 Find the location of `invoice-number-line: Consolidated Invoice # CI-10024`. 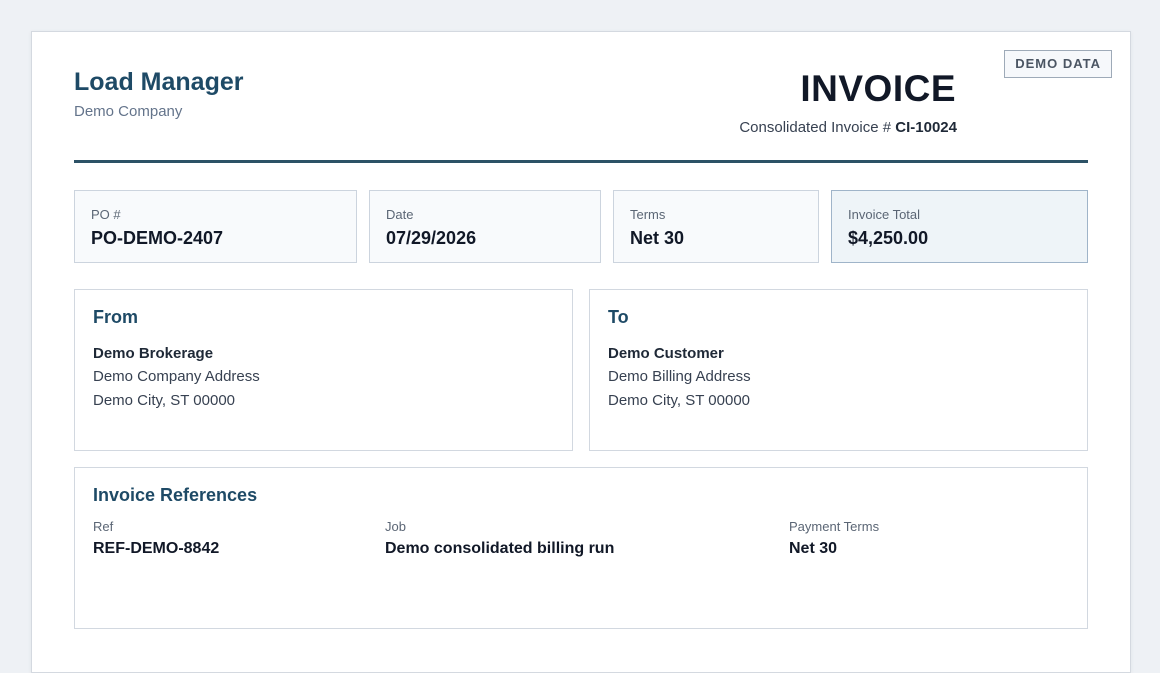

invoice-number-line: Consolidated Invoice # CI-10024 is located at coordinates (848, 127).